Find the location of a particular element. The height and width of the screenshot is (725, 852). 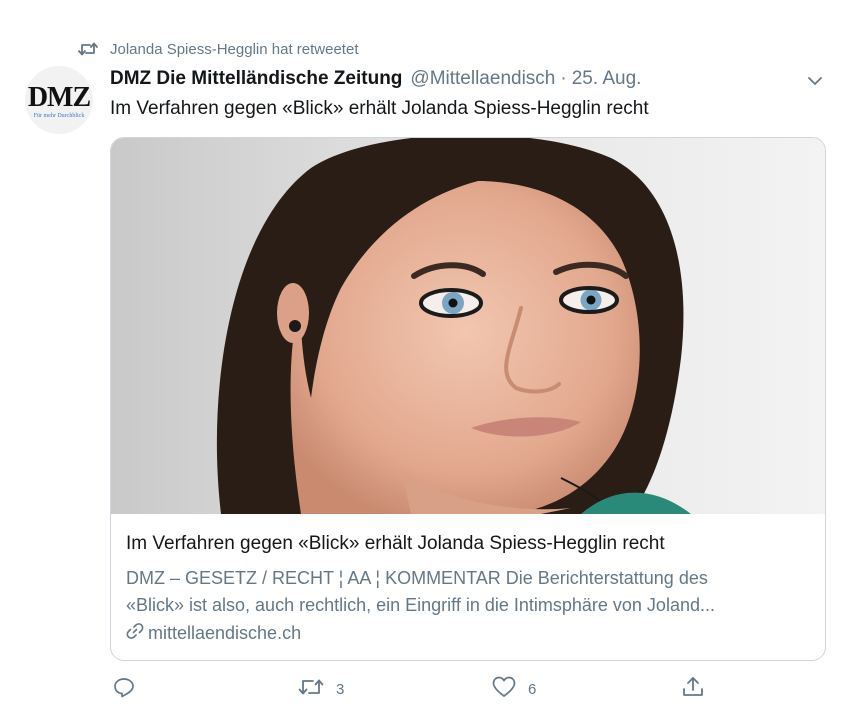

like-button: 6 is located at coordinates (514, 689).